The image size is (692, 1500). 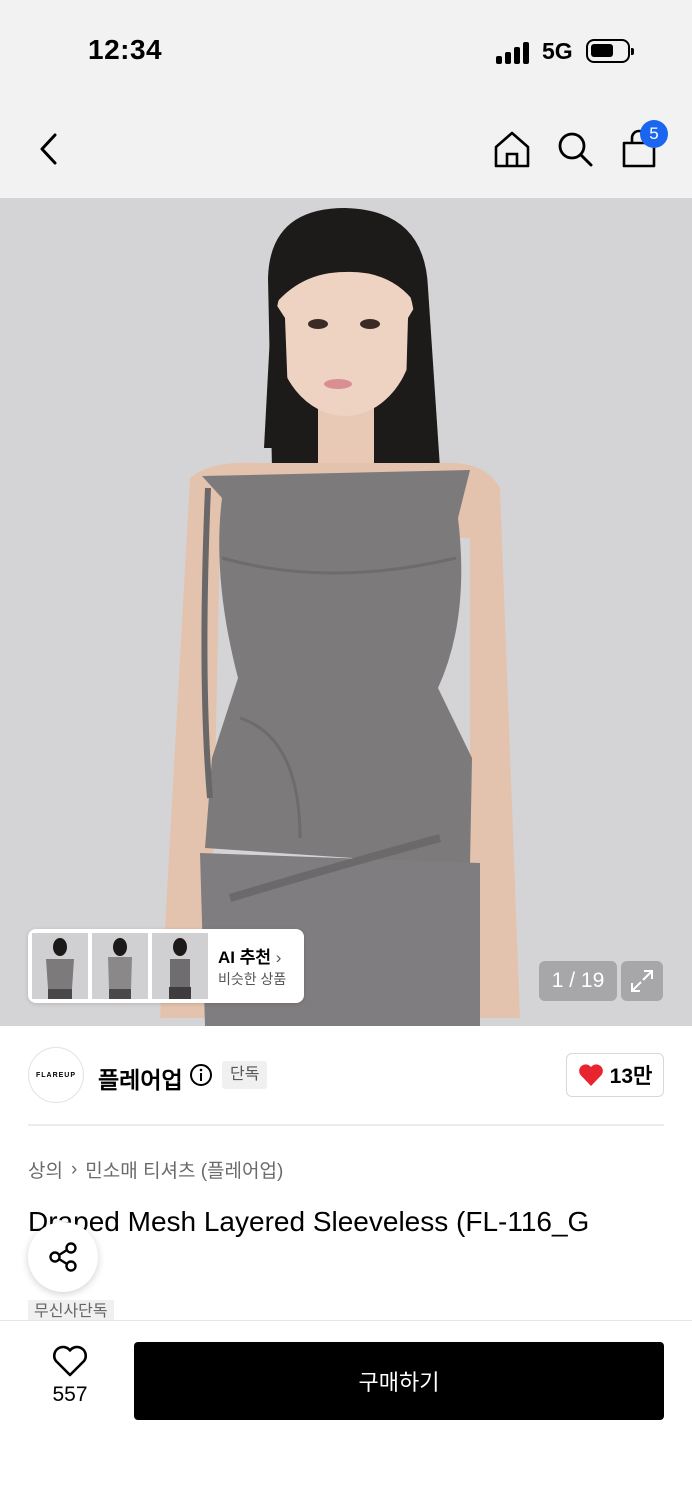 What do you see at coordinates (631, 1076) in the screenshot?
I see `brand-like-count: 13만` at bounding box center [631, 1076].